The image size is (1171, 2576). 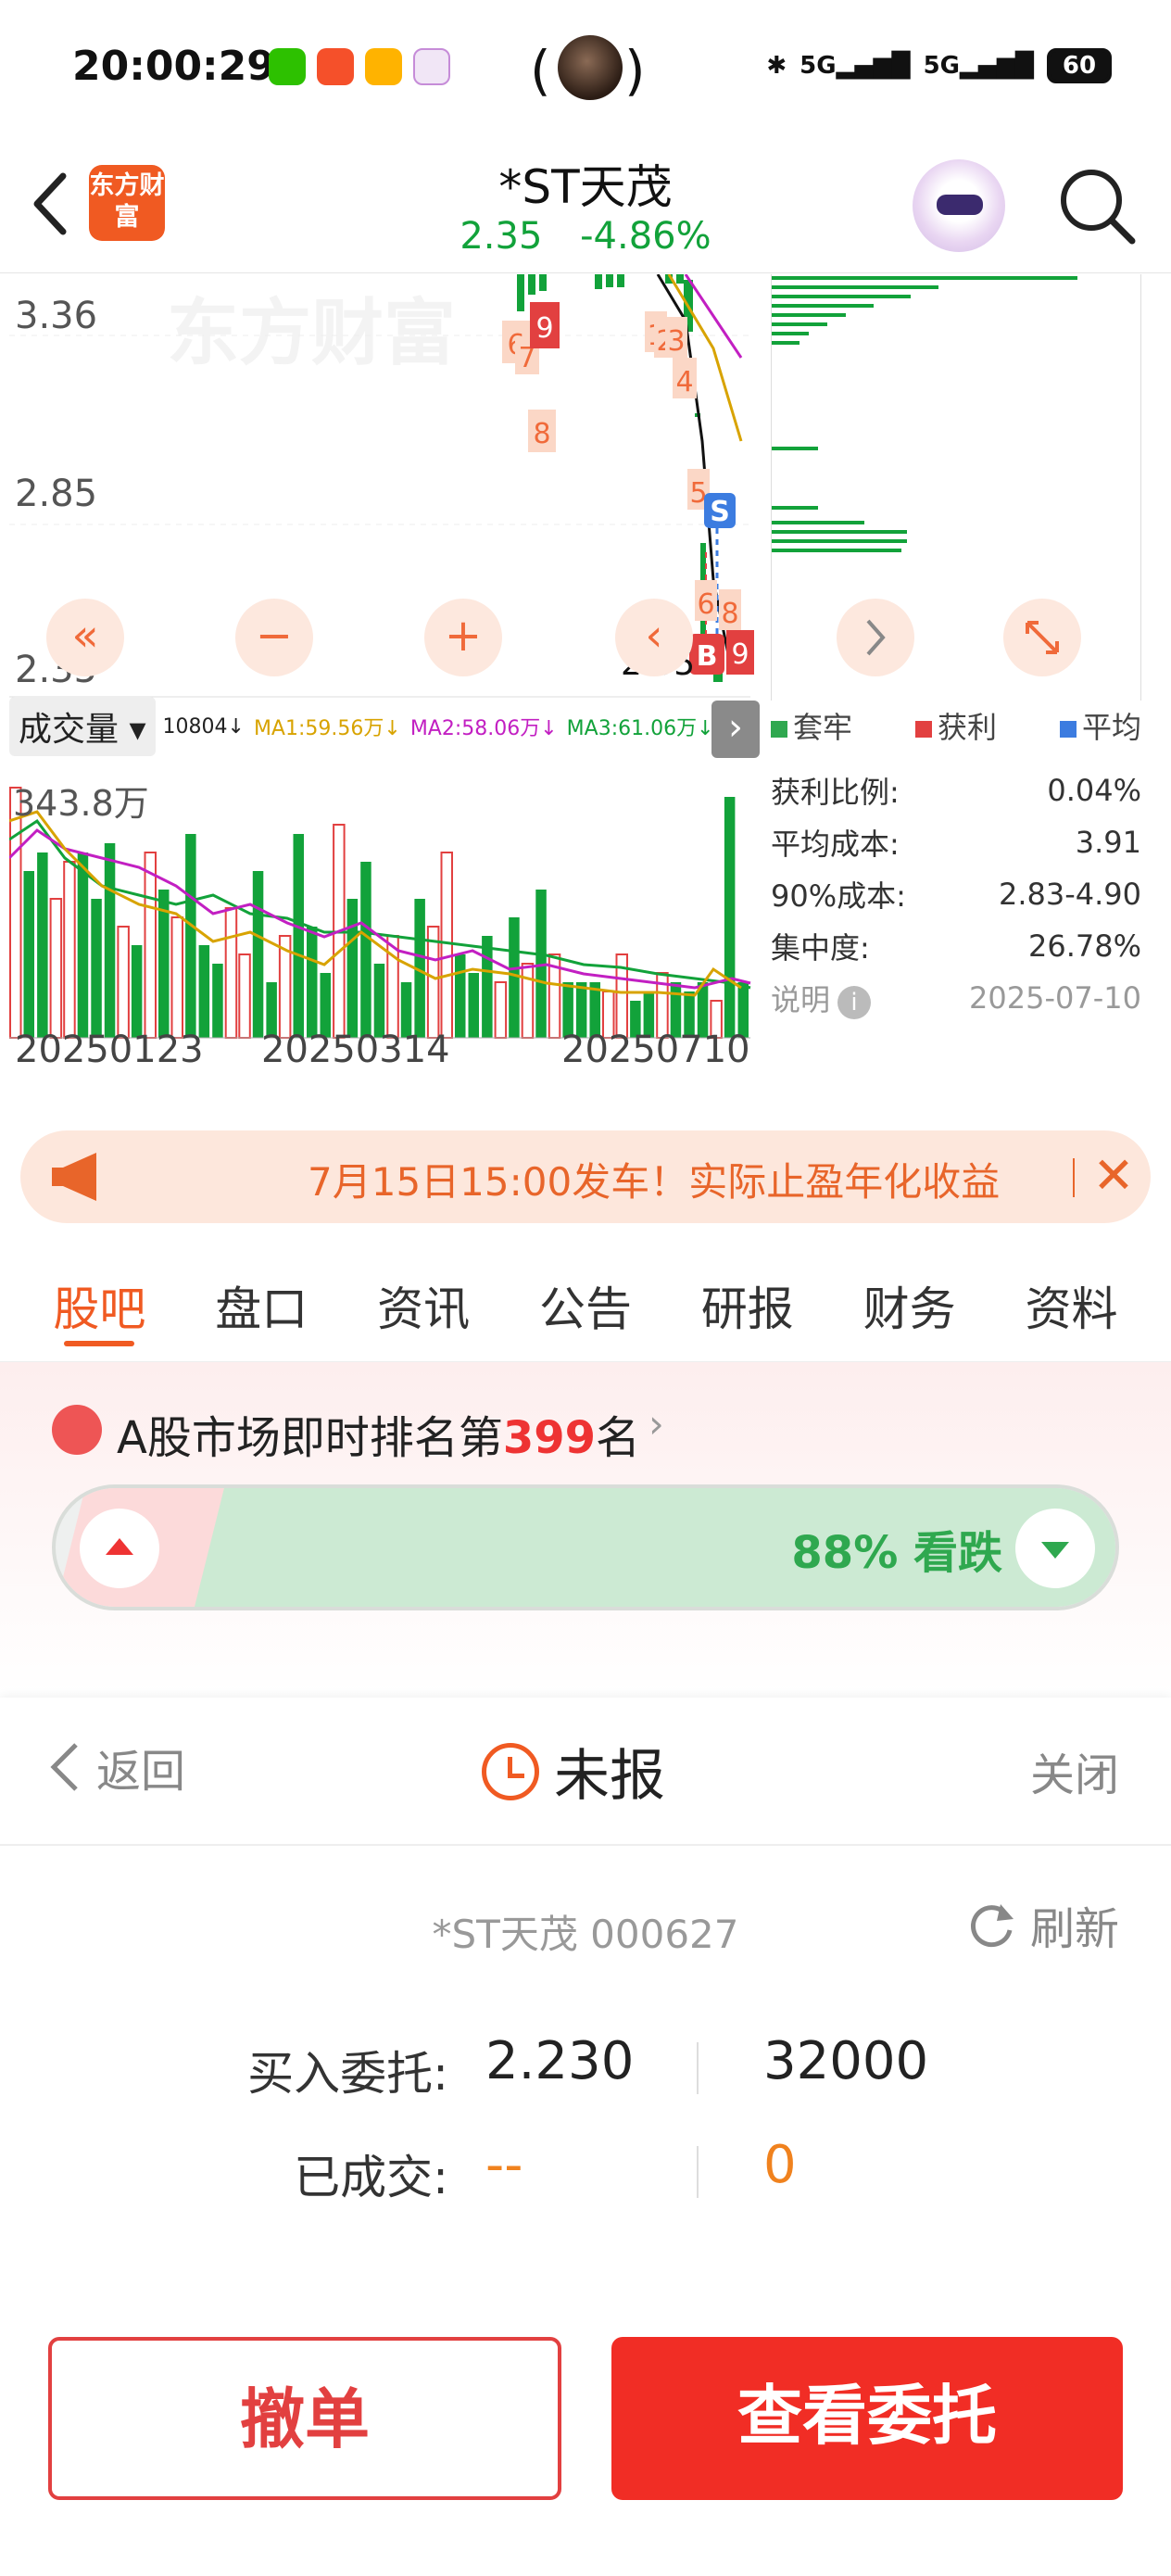 What do you see at coordinates (1041, 1924) in the screenshot?
I see `refresh-button: 刷新` at bounding box center [1041, 1924].